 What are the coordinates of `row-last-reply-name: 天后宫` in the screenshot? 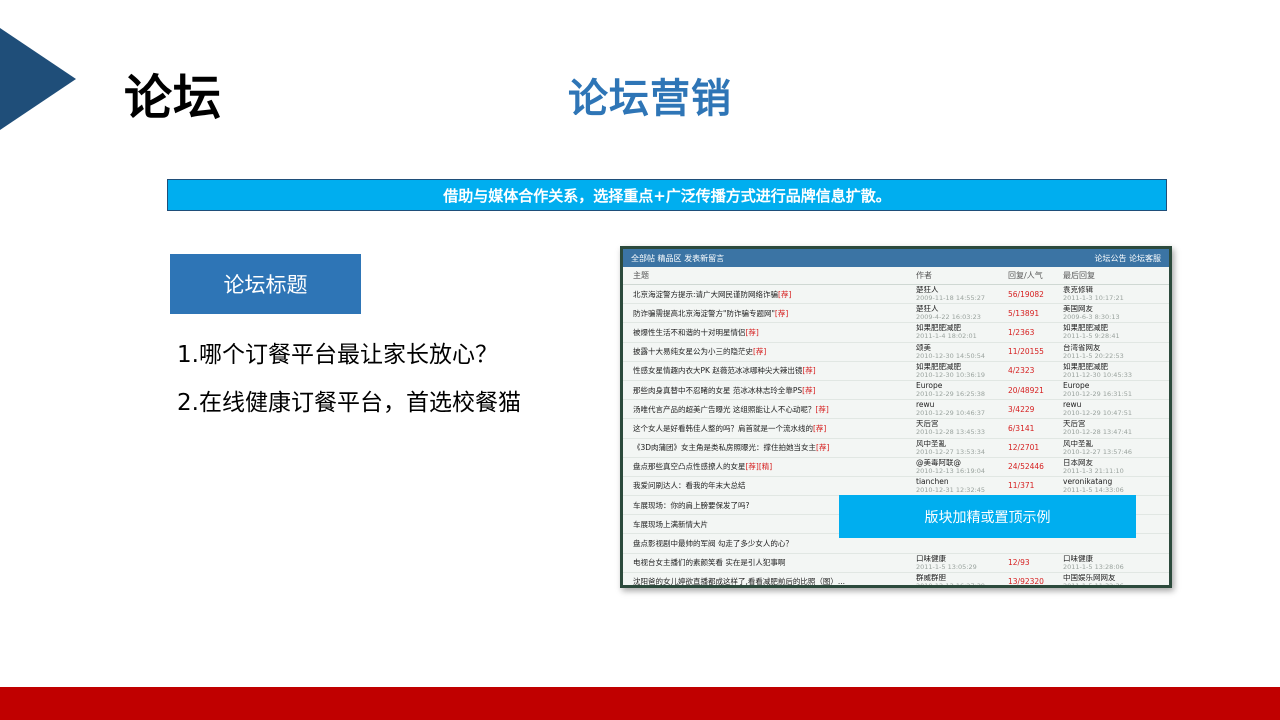 It's located at (1113, 424).